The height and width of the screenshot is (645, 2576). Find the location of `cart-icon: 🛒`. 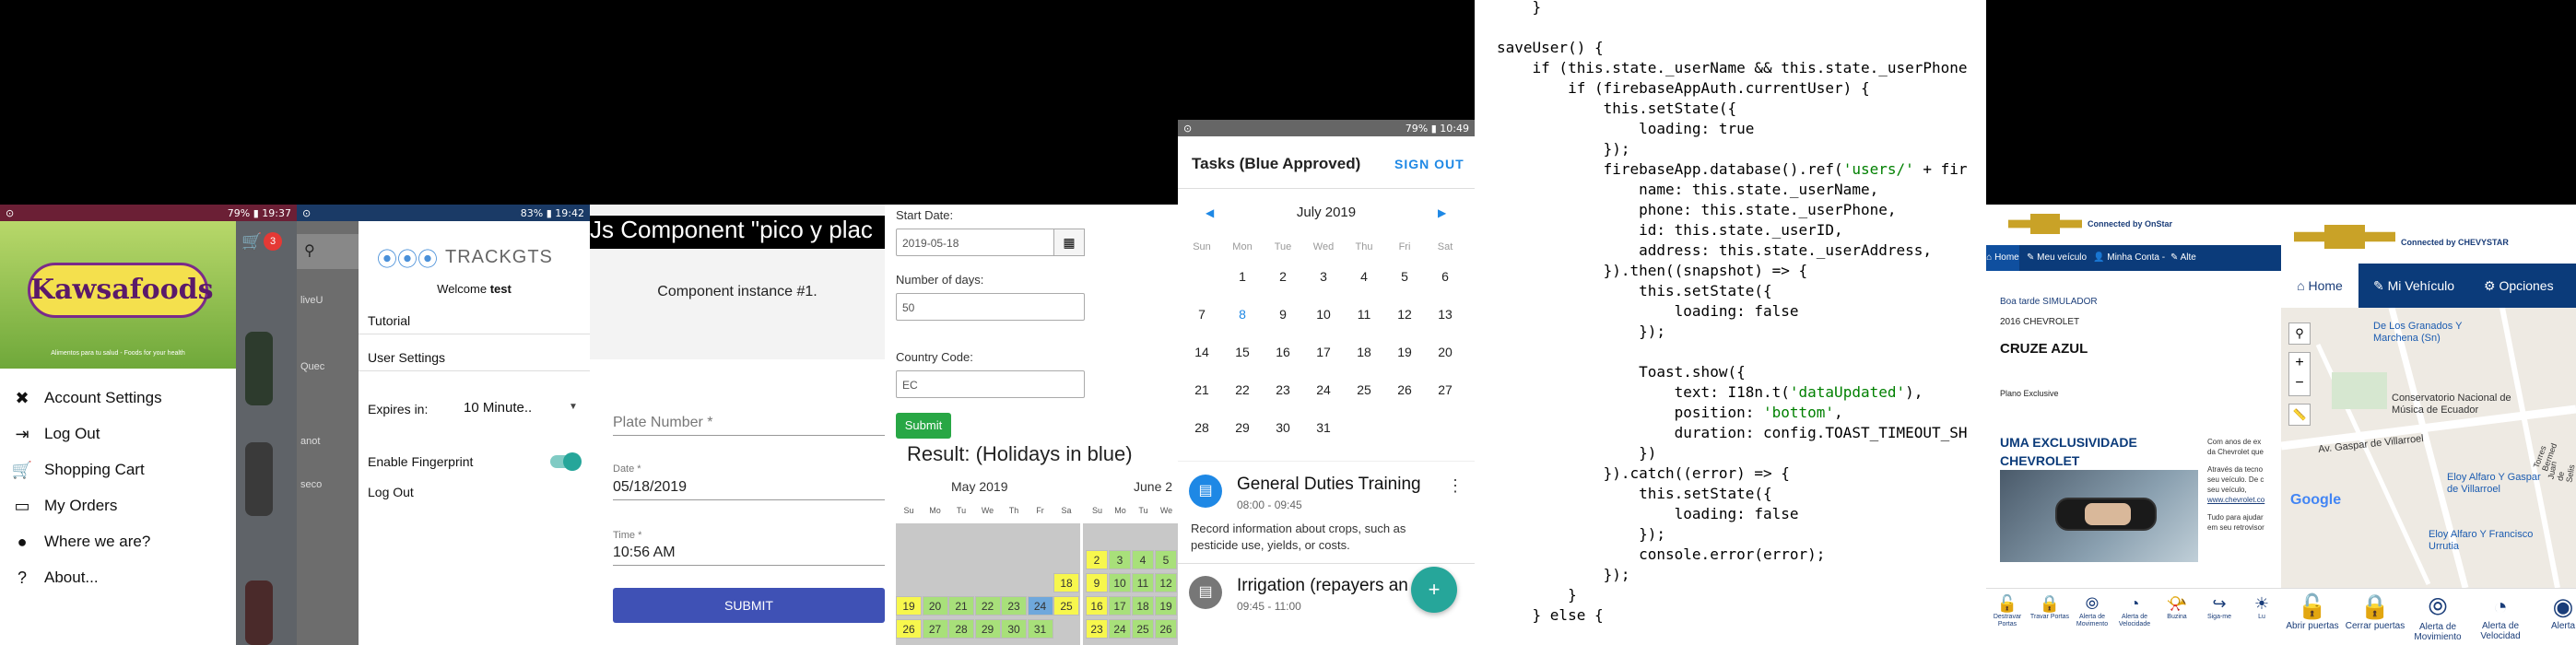

cart-icon: 🛒 is located at coordinates (251, 242).